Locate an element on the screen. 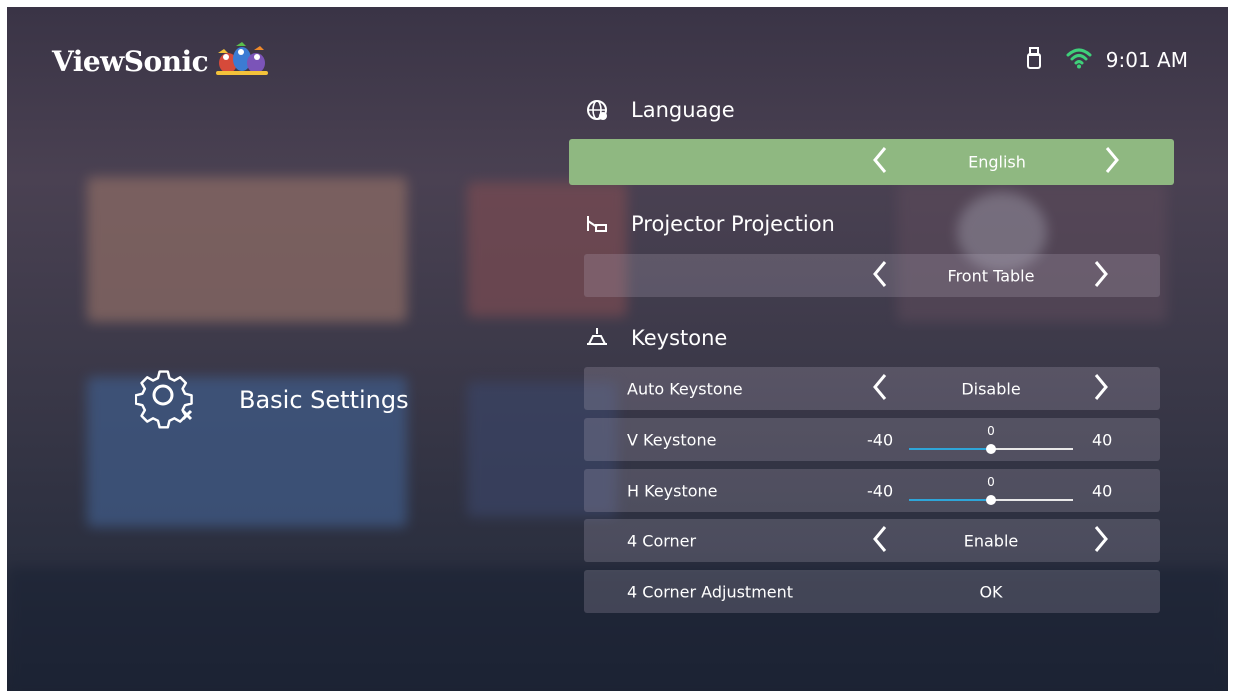  four-corner-value: Enable is located at coordinates (991, 540).